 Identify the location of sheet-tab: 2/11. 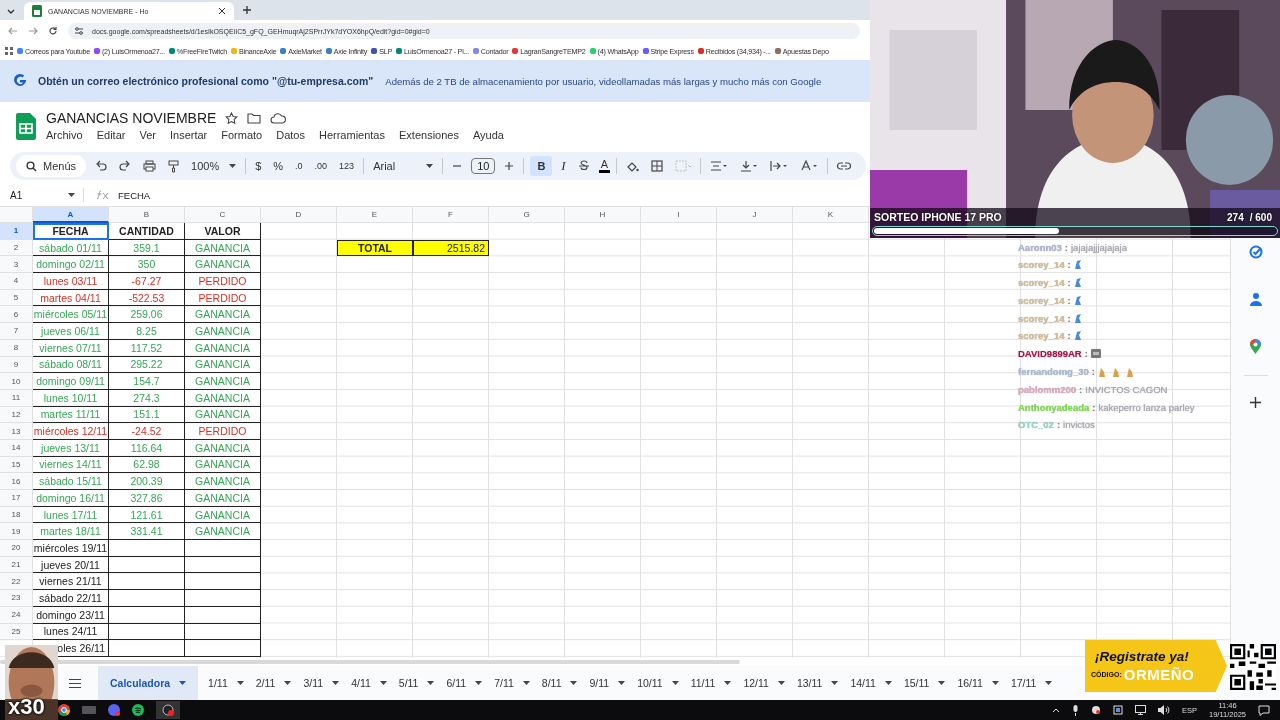
(273, 683).